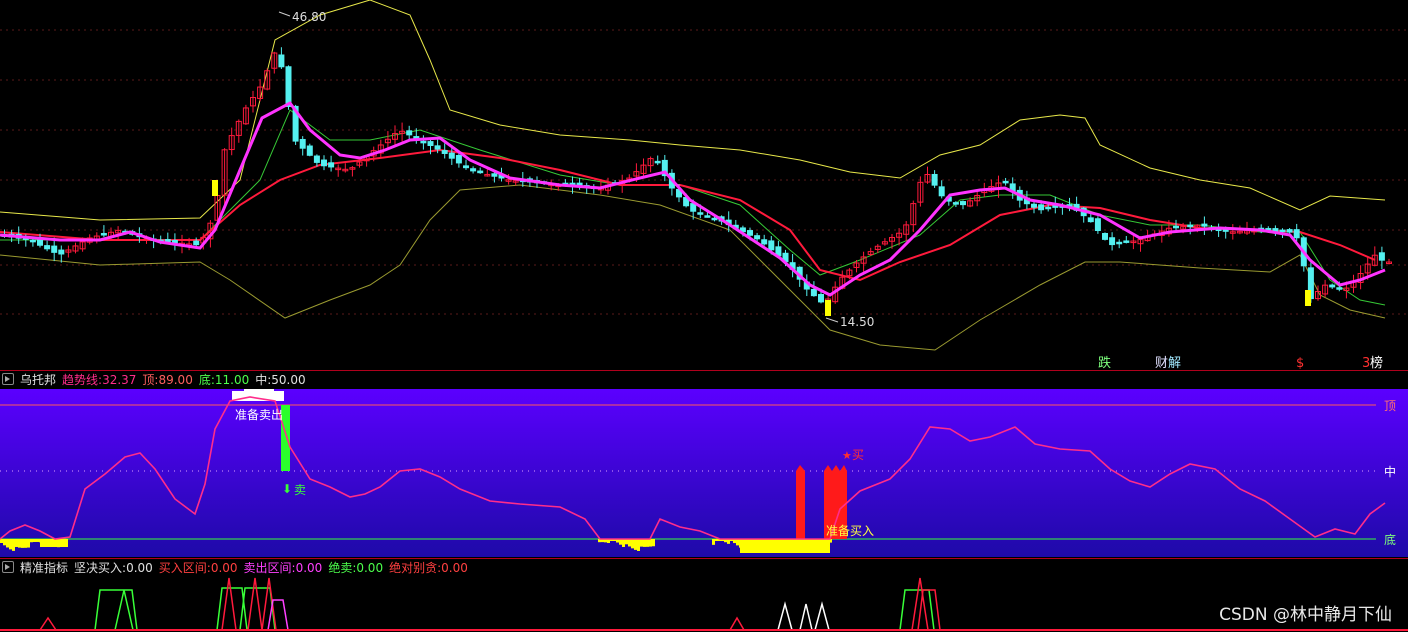  I want to click on bottom-level-label: 底, so click(1390, 539).